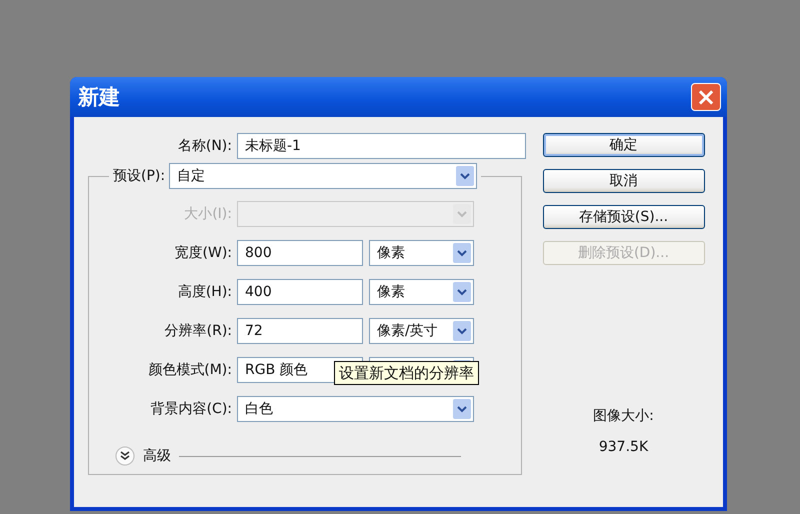 The image size is (800, 514). I want to click on dialog-button: 确定, so click(623, 145).